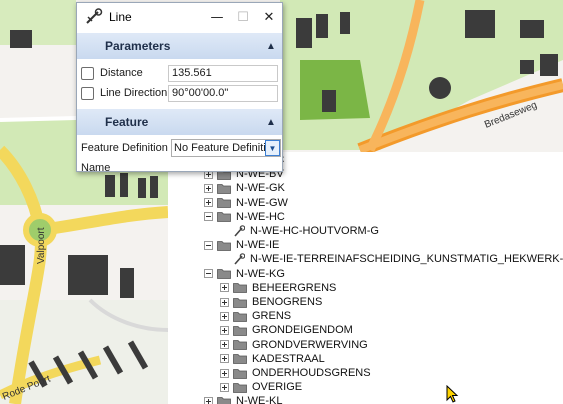 This screenshot has height=404, width=563. I want to click on tree-item: N-WE-KG, so click(244, 274).